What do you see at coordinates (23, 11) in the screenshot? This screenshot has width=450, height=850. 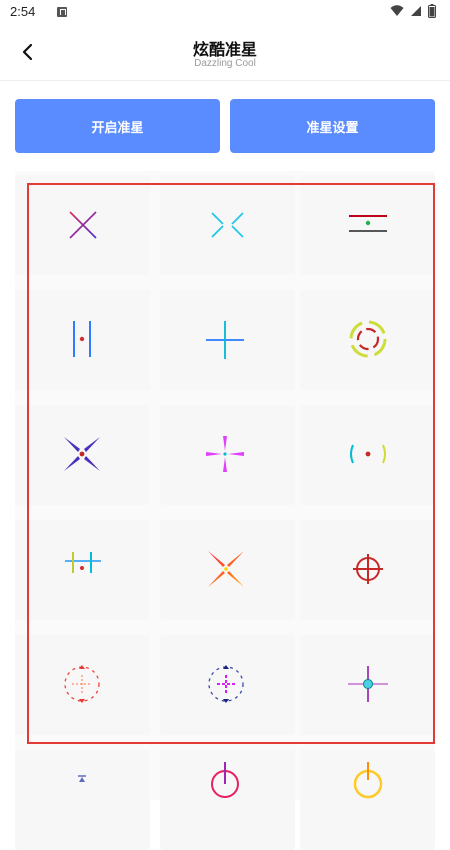 I see `status-time: 2:54` at bounding box center [23, 11].